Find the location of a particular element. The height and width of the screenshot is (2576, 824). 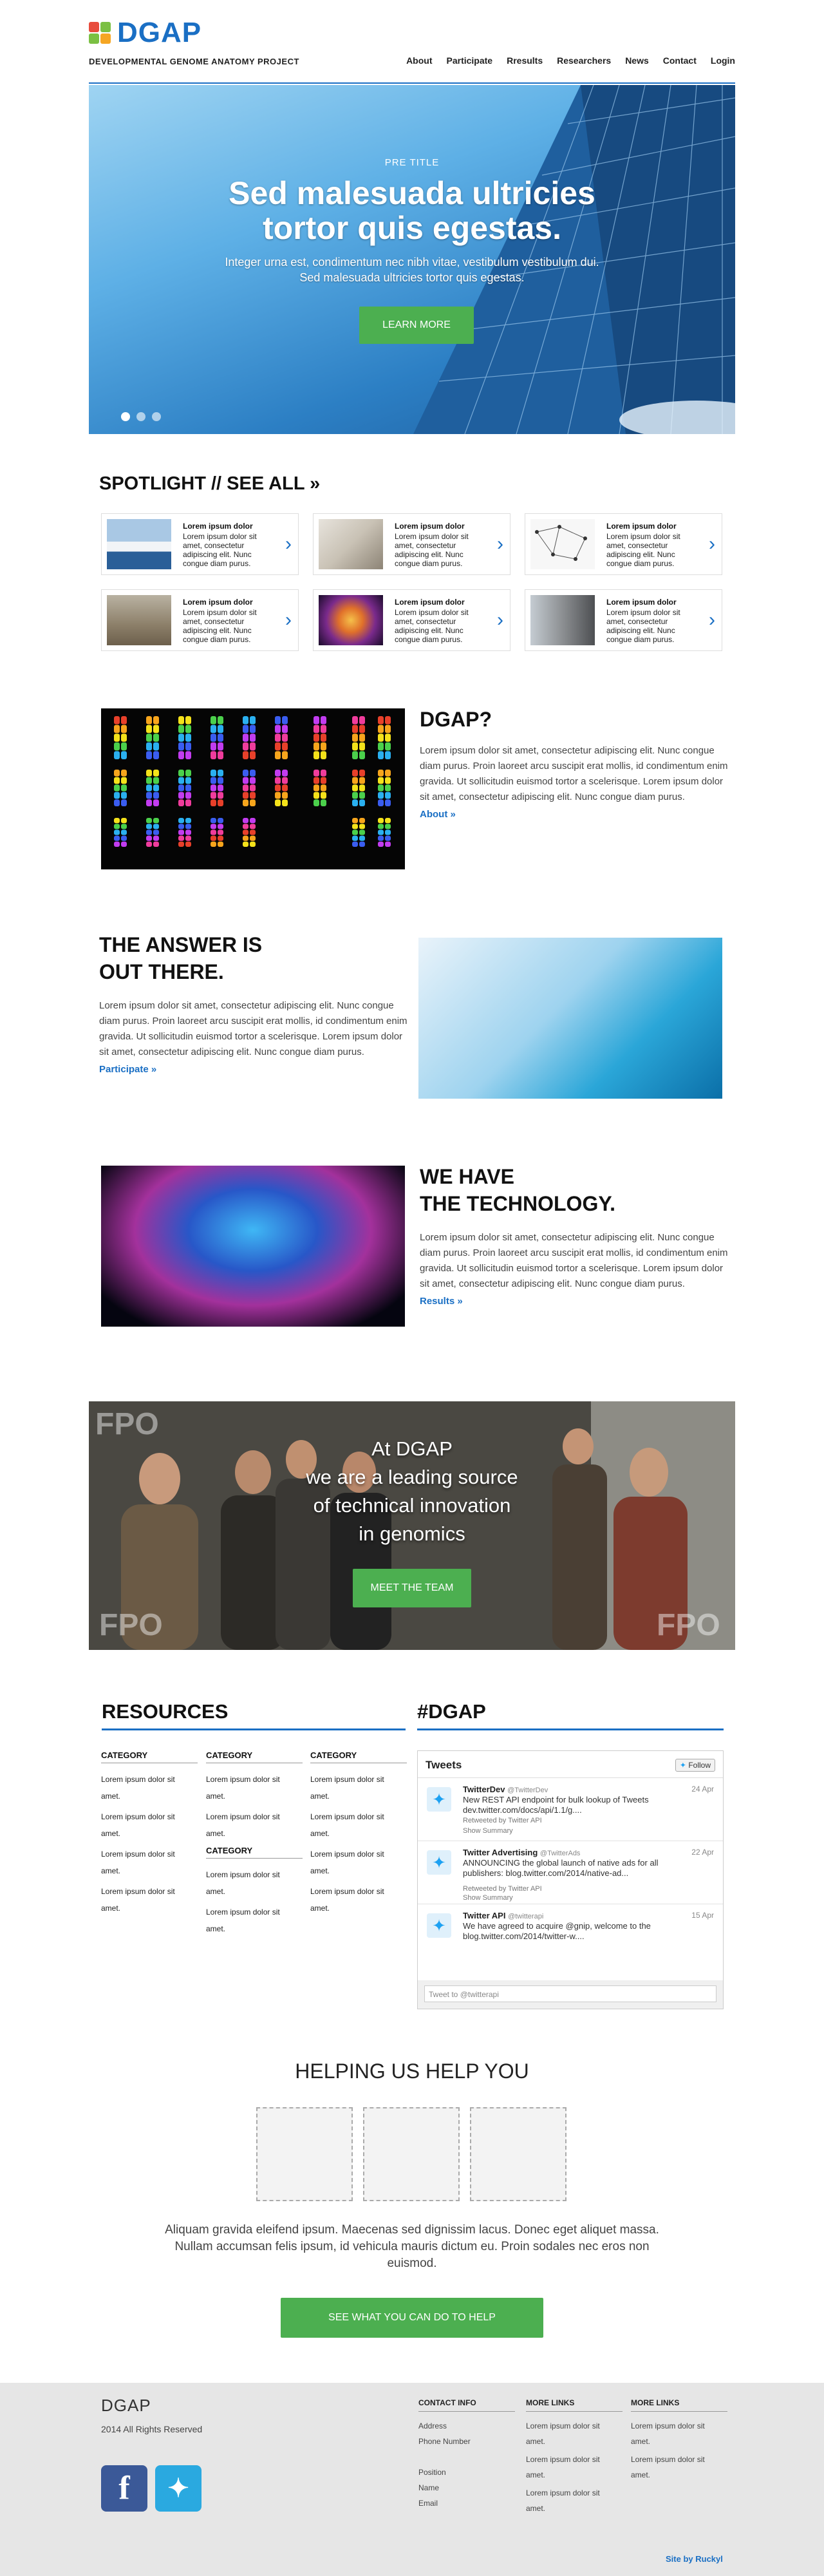

footer-logo: DGAP is located at coordinates (126, 2406).